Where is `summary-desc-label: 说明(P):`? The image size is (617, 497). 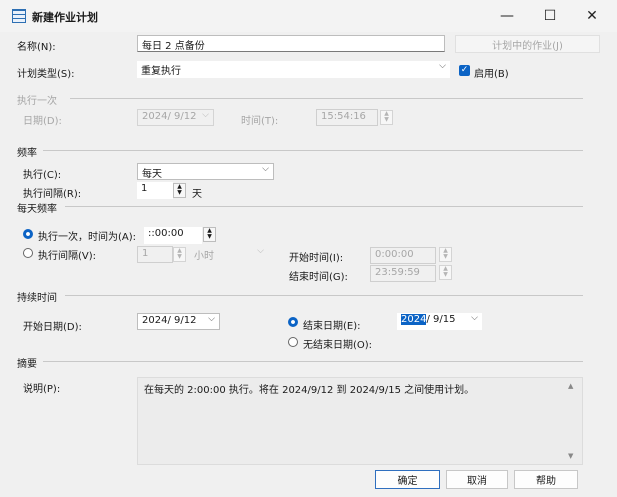
summary-desc-label: 说明(P): is located at coordinates (42, 389).